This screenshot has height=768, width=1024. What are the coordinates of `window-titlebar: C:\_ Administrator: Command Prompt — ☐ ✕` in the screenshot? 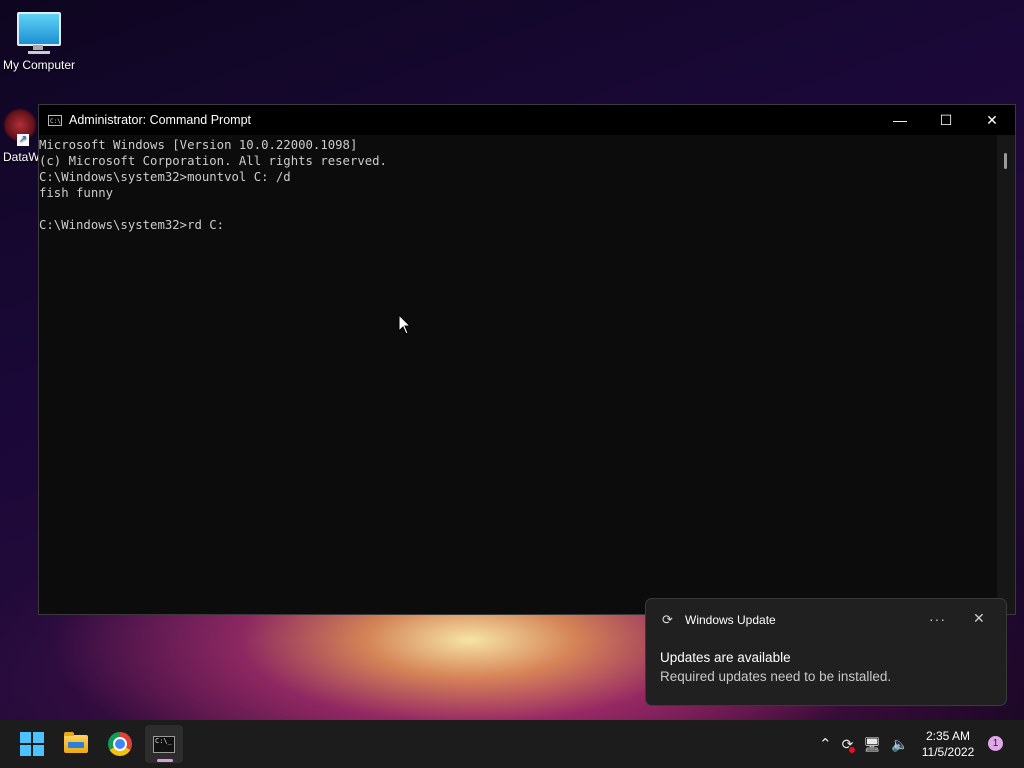 It's located at (527, 120).